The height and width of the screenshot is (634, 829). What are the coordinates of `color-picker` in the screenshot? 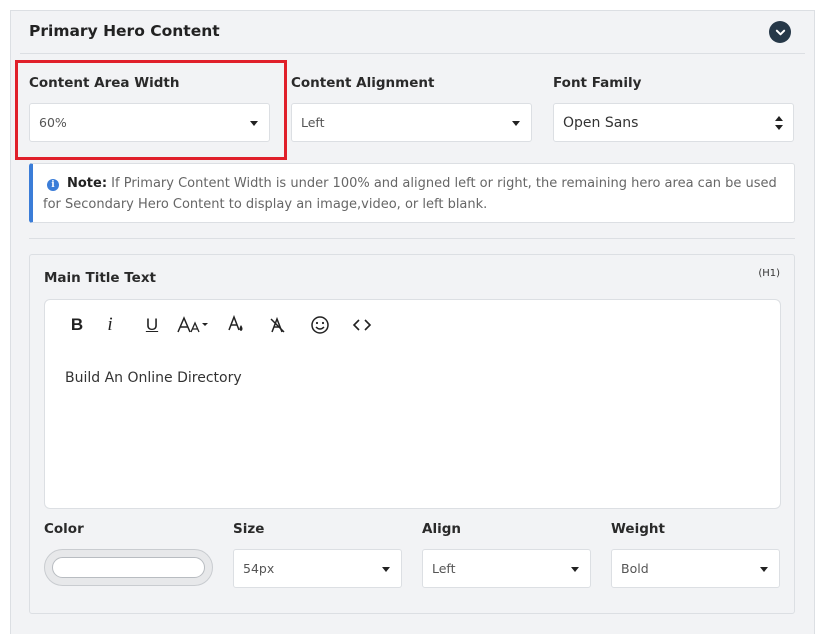 It's located at (128, 567).